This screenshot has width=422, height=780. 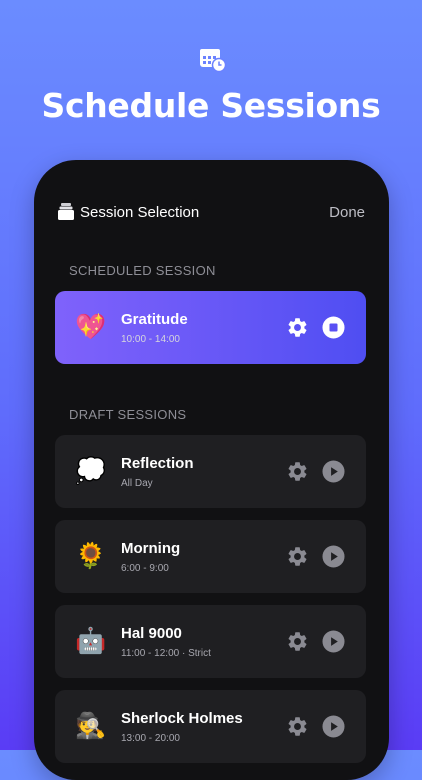 What do you see at coordinates (151, 548) in the screenshot?
I see `session-name: Morning` at bounding box center [151, 548].